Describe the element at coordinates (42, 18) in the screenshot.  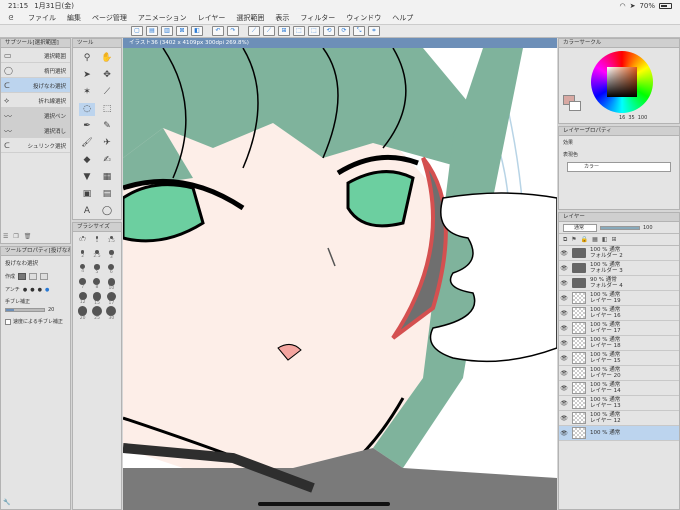
I see `menu-file: ファイル` at that location.